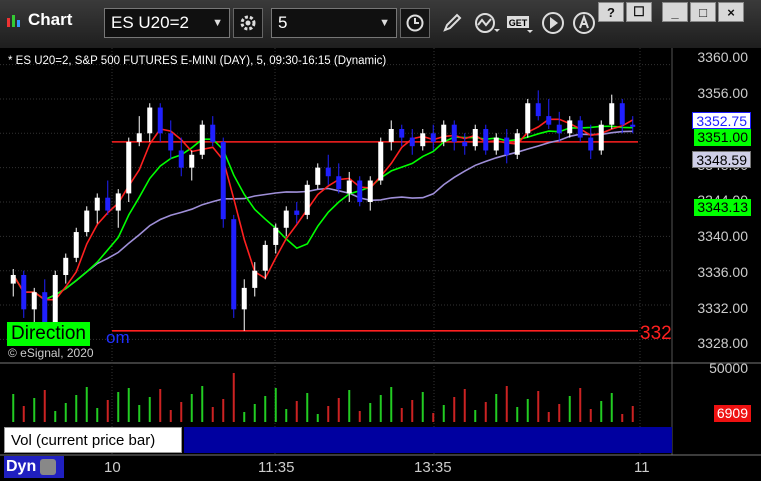 Image resolution: width=761 pixels, height=481 pixels. What do you see at coordinates (722, 57) in the screenshot?
I see `price-tick: 3360.00` at bounding box center [722, 57].